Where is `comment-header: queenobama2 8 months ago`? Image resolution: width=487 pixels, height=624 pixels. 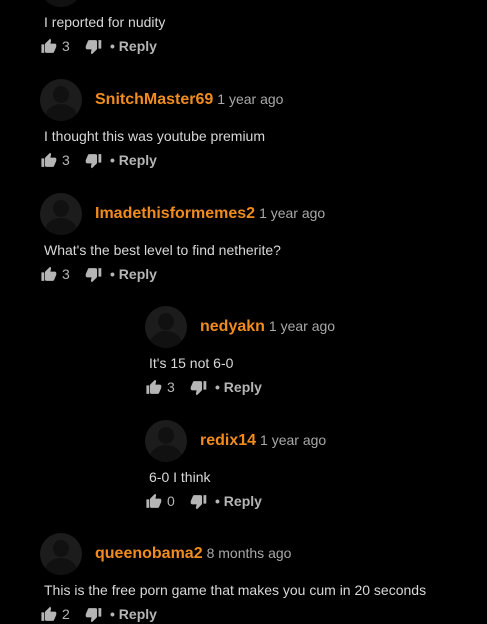
comment-header: queenobama2 8 months ago is located at coordinates (193, 554).